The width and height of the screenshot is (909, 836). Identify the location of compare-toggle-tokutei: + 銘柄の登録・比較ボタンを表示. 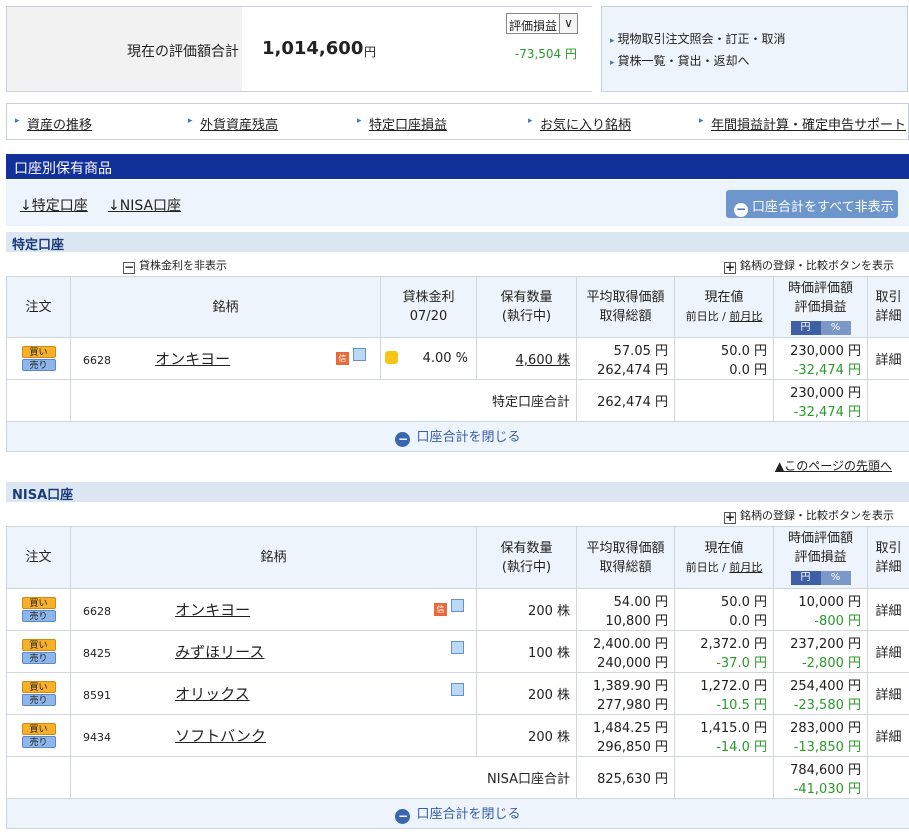
(809, 265).